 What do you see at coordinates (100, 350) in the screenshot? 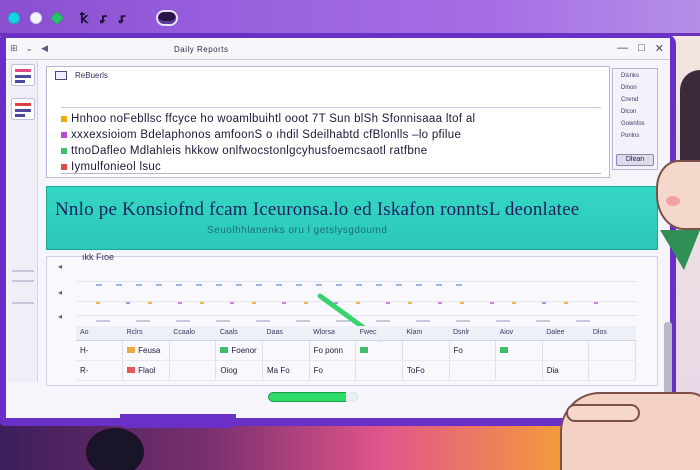
I see `table-cell: H-` at bounding box center [100, 350].